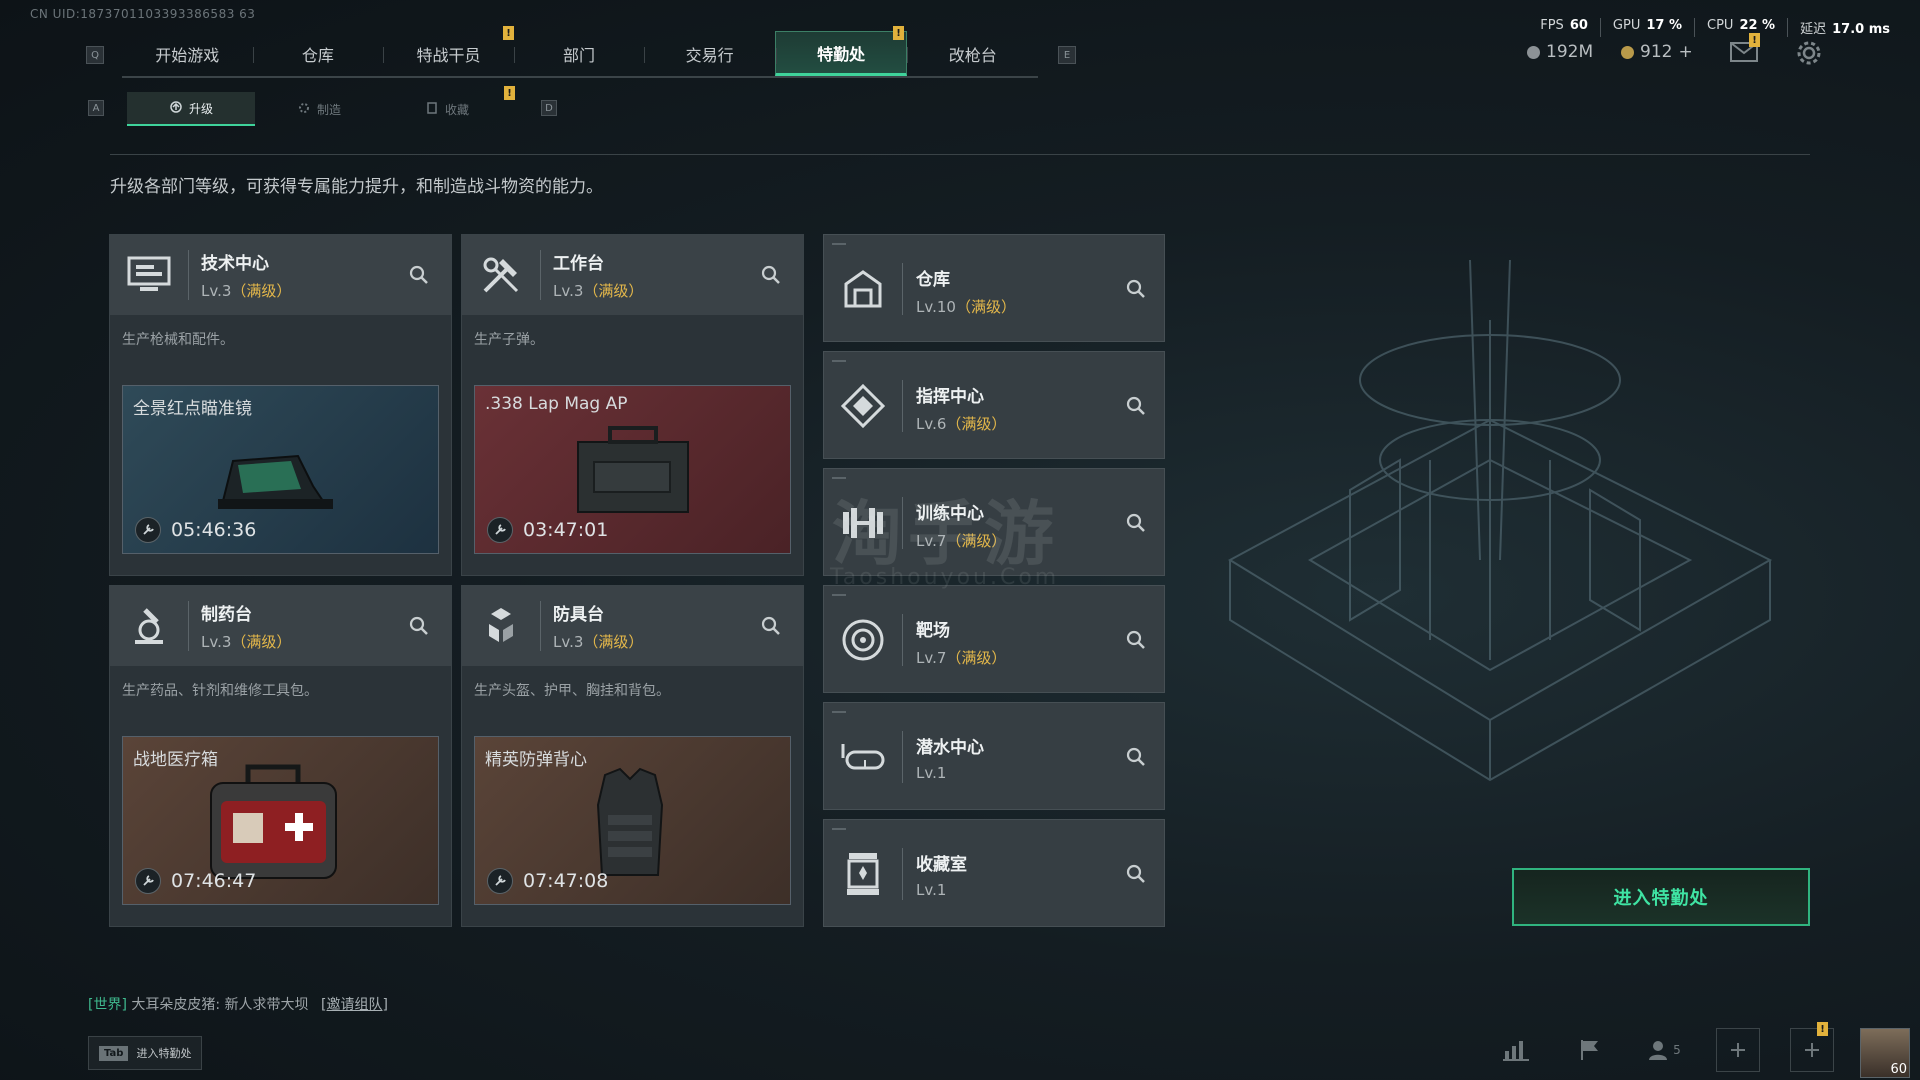 Image resolution: width=1920 pixels, height=1080 pixels. I want to click on facility-collection-room: 收藏室 Lv.1, so click(994, 873).